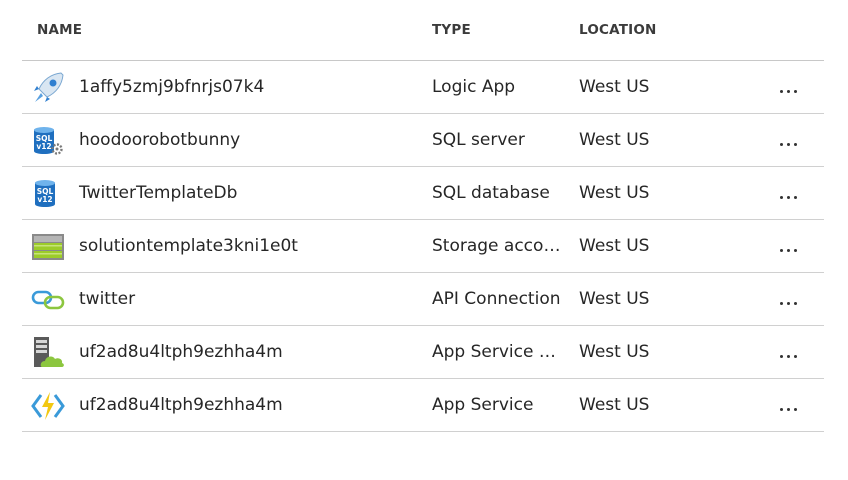 The height and width of the screenshot is (480, 848). Describe the element at coordinates (48, 300) in the screenshot. I see `api-connection-icon` at that location.